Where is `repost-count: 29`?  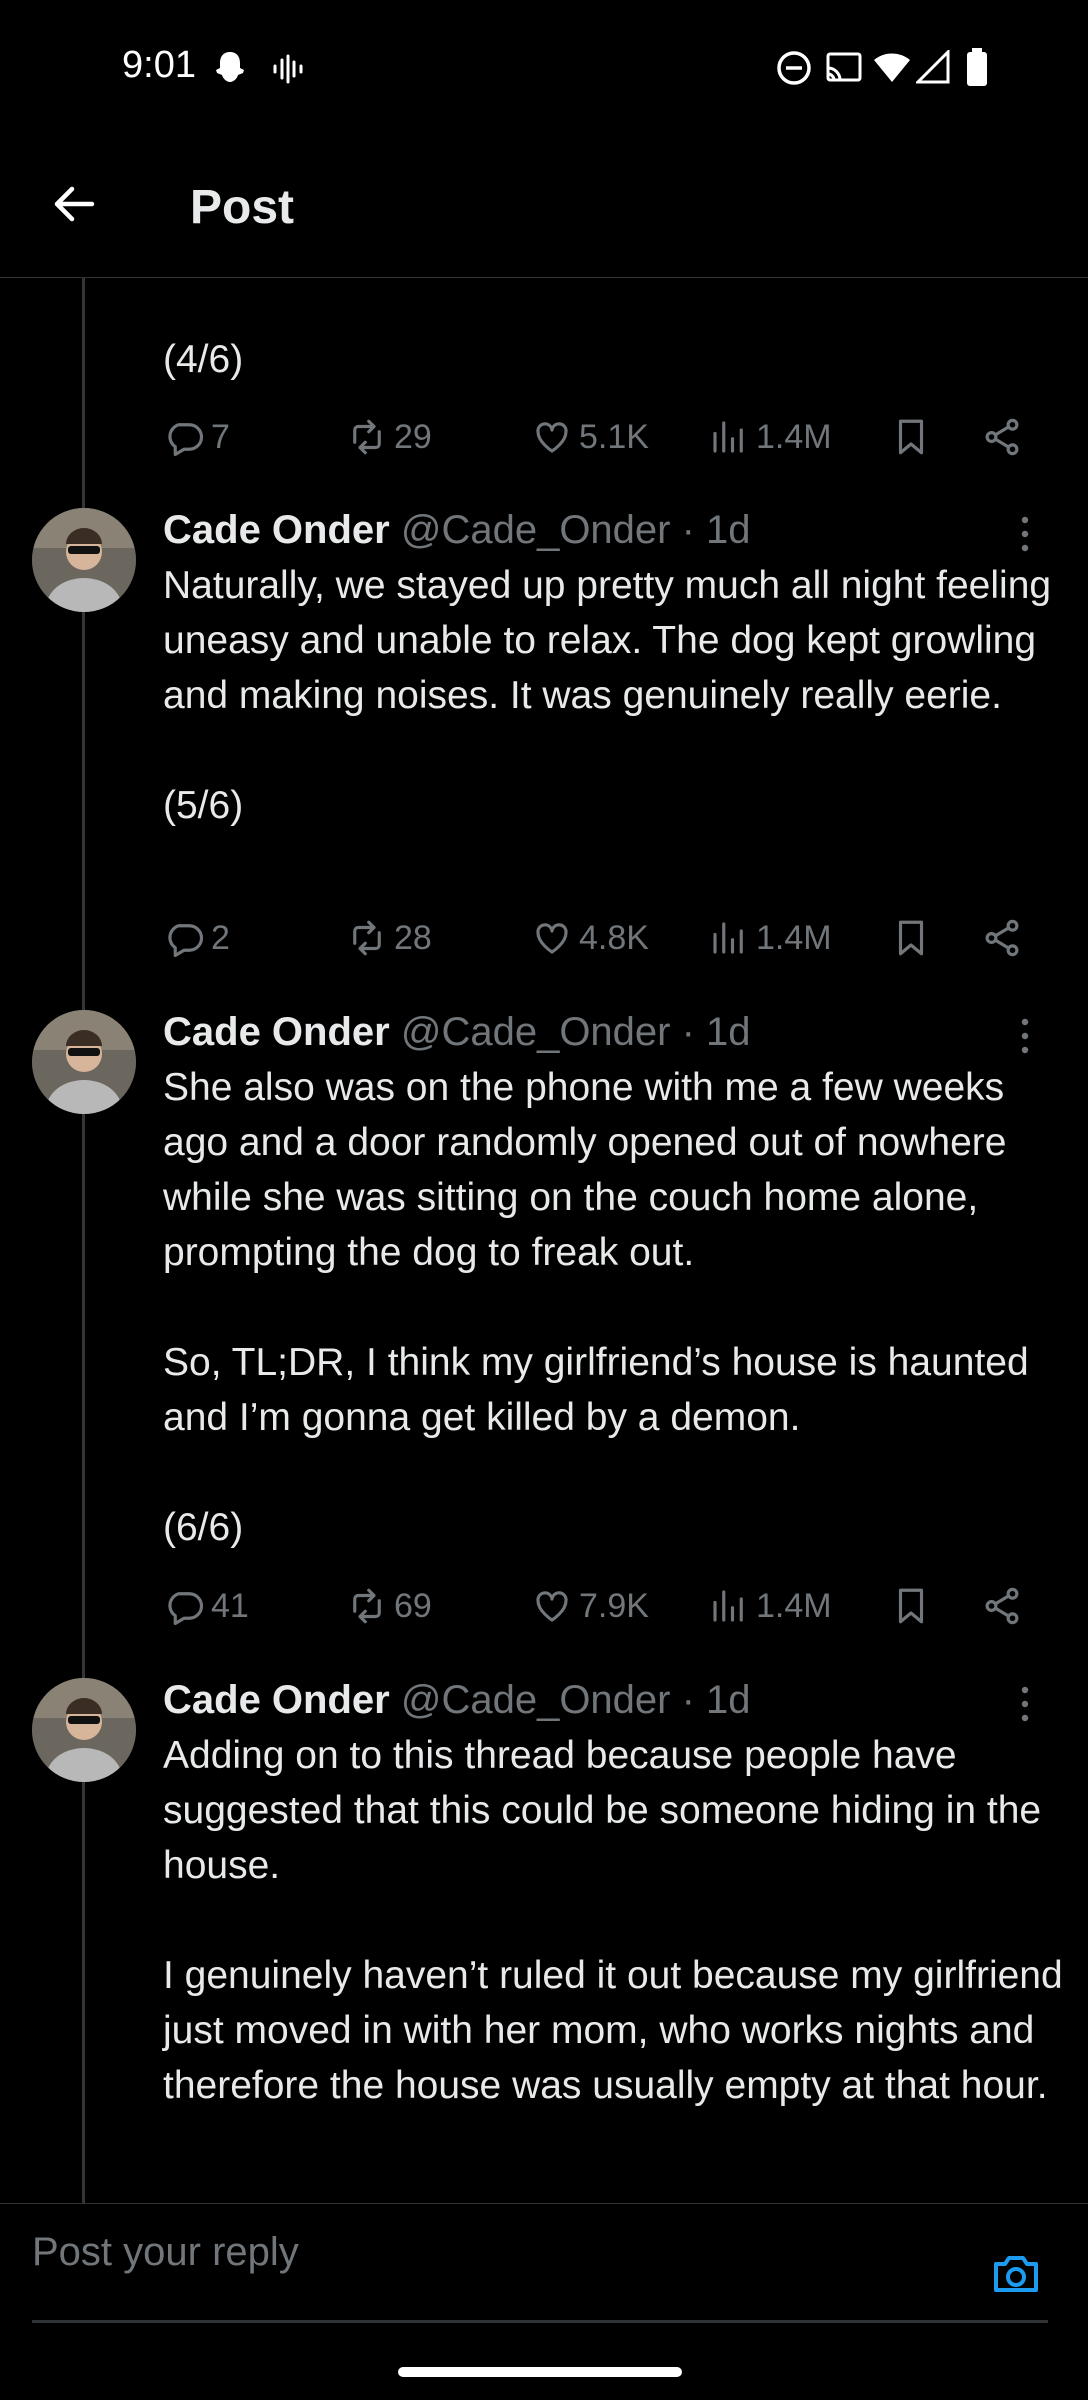 repost-count: 29 is located at coordinates (413, 436).